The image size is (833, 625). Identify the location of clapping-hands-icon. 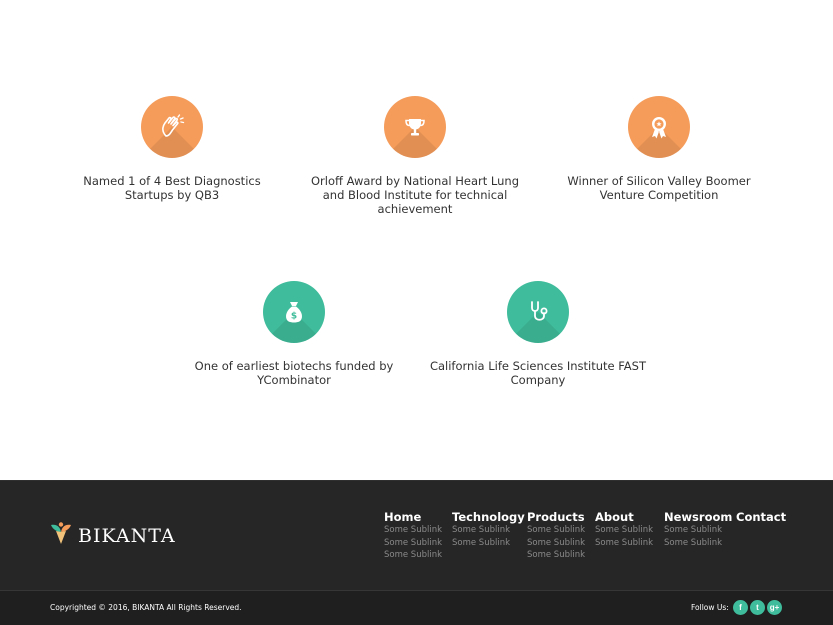
(172, 127).